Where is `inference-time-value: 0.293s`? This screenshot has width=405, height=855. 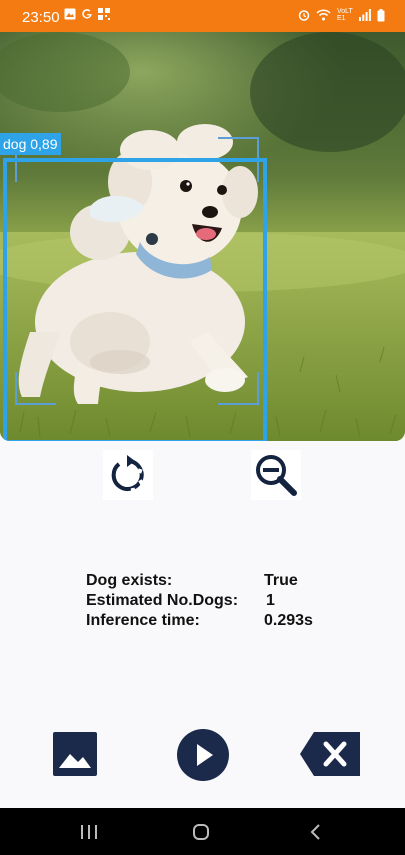 inference-time-value: 0.293s is located at coordinates (288, 620).